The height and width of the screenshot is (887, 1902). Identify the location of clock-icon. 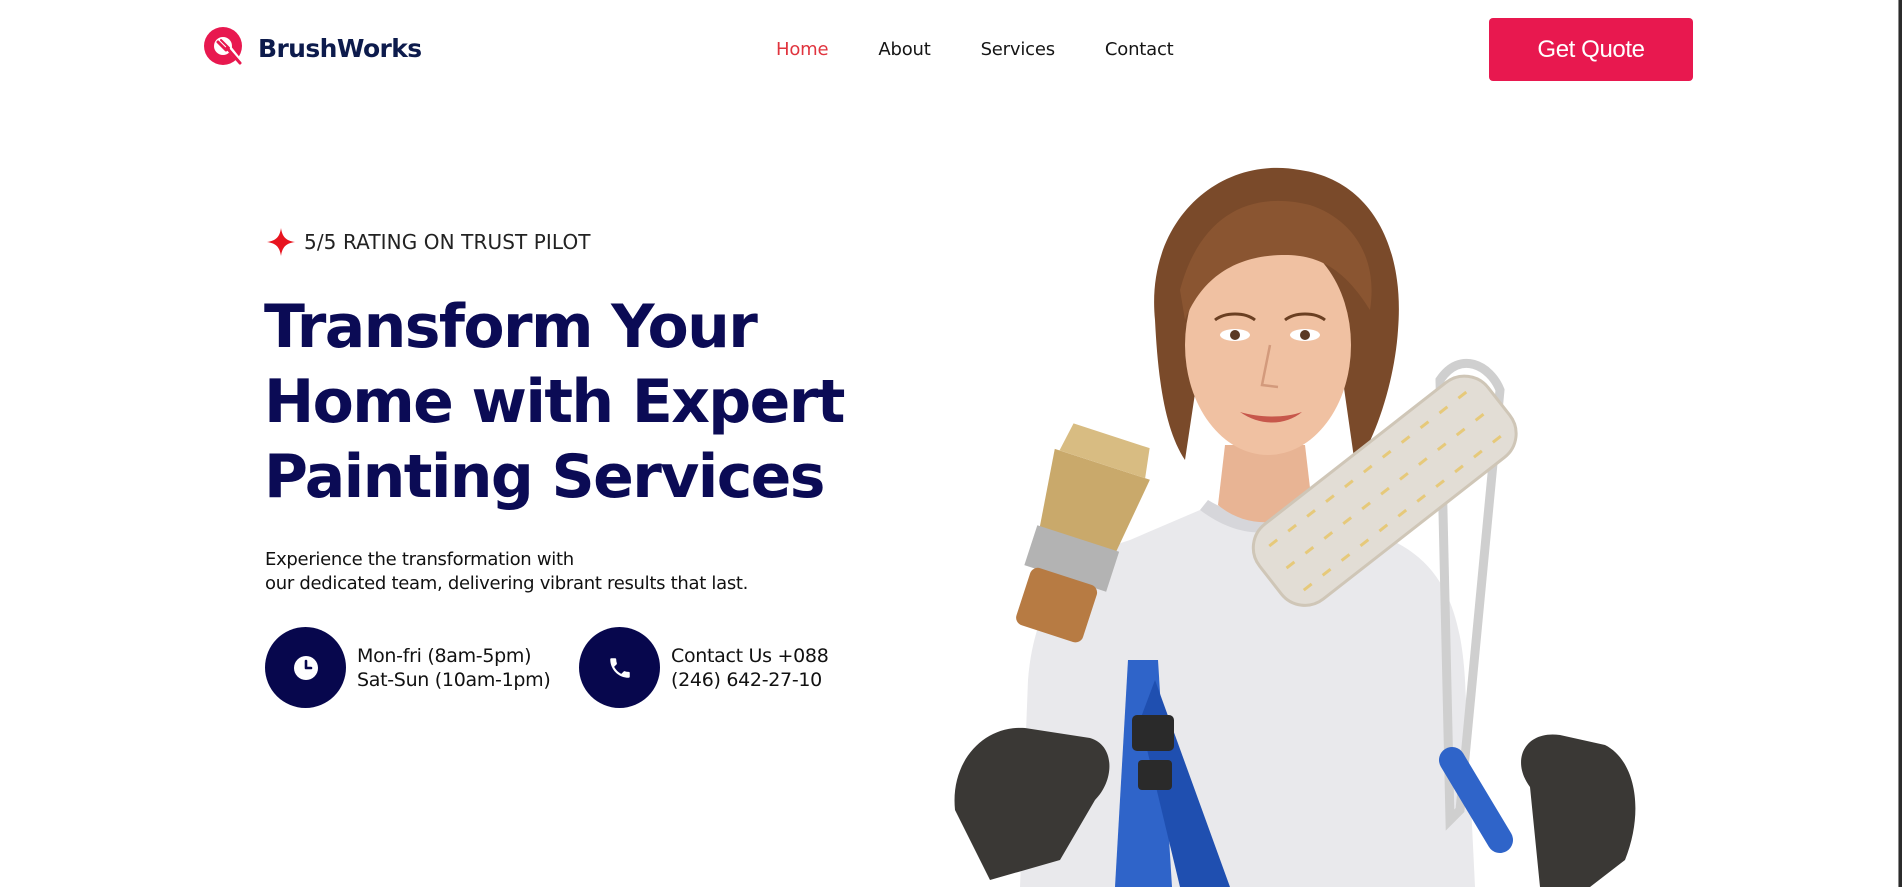
(305, 667).